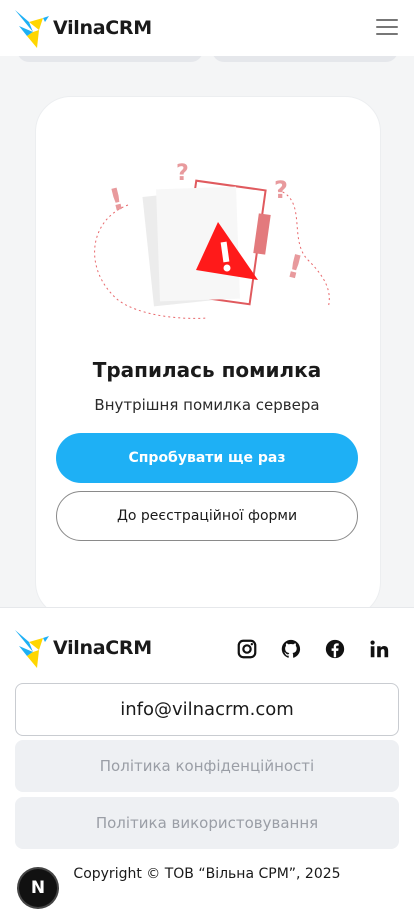 This screenshot has height=916, width=414. Describe the element at coordinates (102, 648) in the screenshot. I see `footer-logo-text: VilnaCRM` at that location.